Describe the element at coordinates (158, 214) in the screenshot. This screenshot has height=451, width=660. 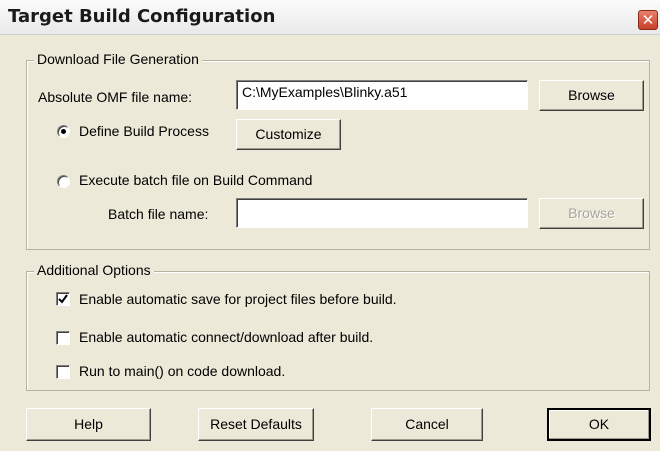
I see `batch-file-label: Batch file name:` at that location.